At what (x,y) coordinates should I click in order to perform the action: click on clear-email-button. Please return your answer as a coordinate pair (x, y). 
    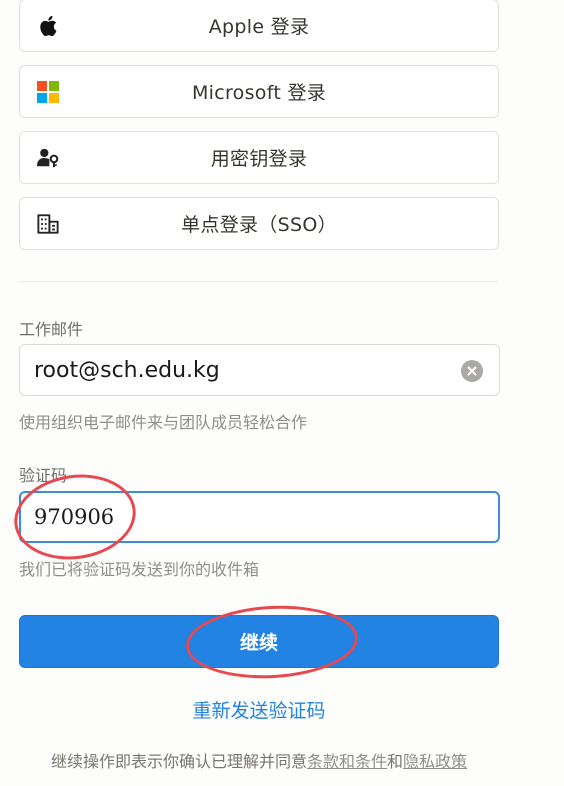
    Looking at the image, I should click on (472, 371).